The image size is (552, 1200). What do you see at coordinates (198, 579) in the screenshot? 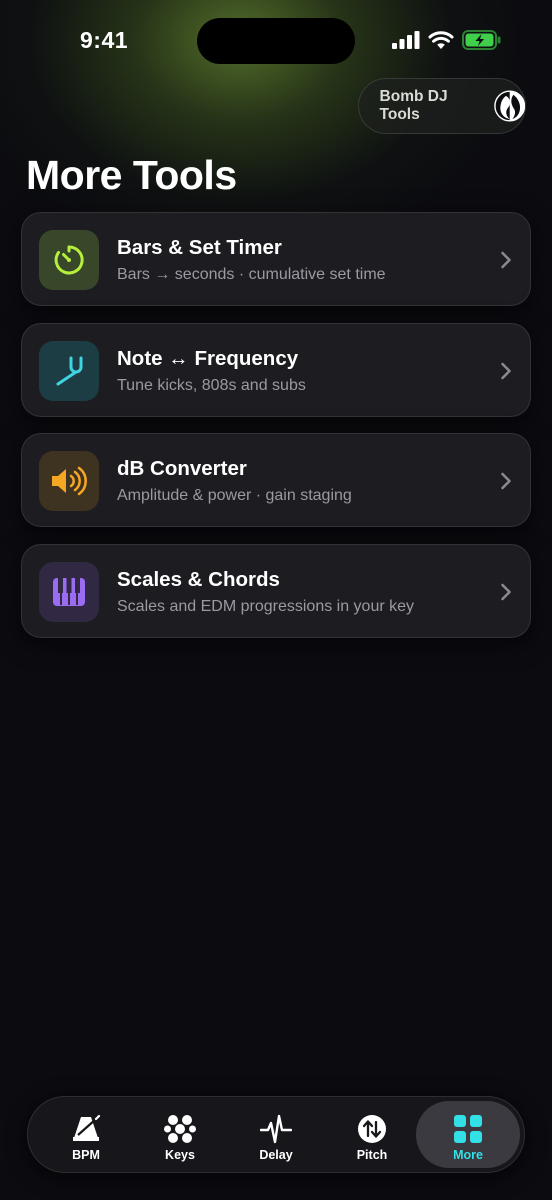
I see `tool-title: Scales & Chords` at bounding box center [198, 579].